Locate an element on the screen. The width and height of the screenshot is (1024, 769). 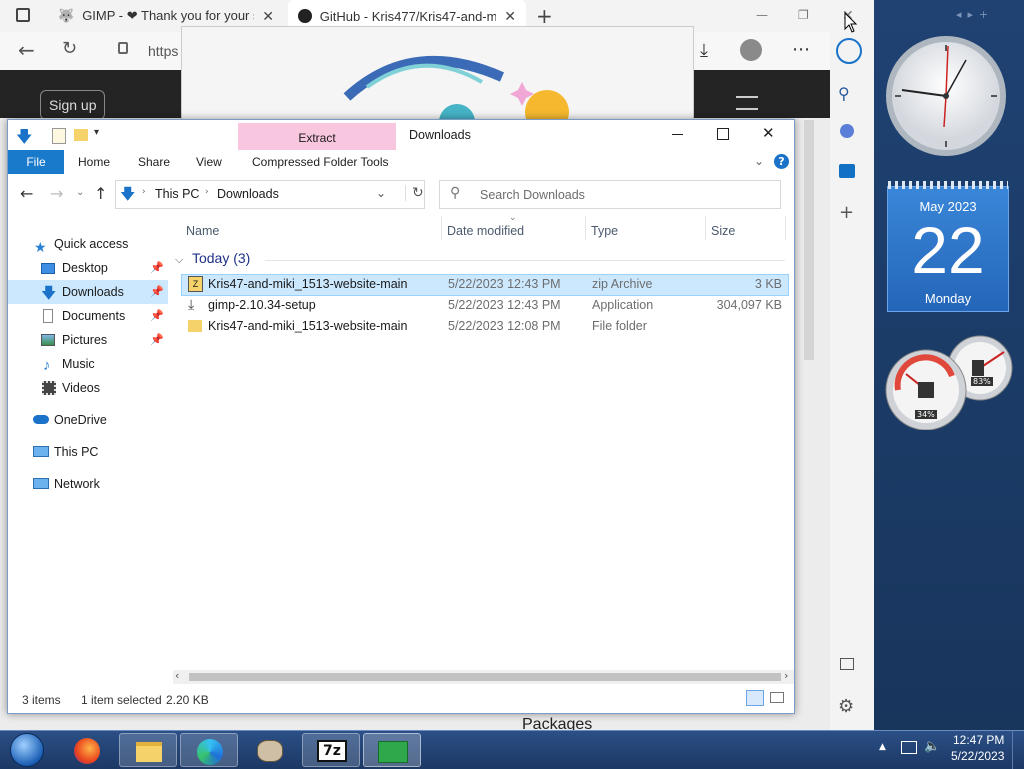
scroll-left-icon: ‹ is located at coordinates (177, 675).